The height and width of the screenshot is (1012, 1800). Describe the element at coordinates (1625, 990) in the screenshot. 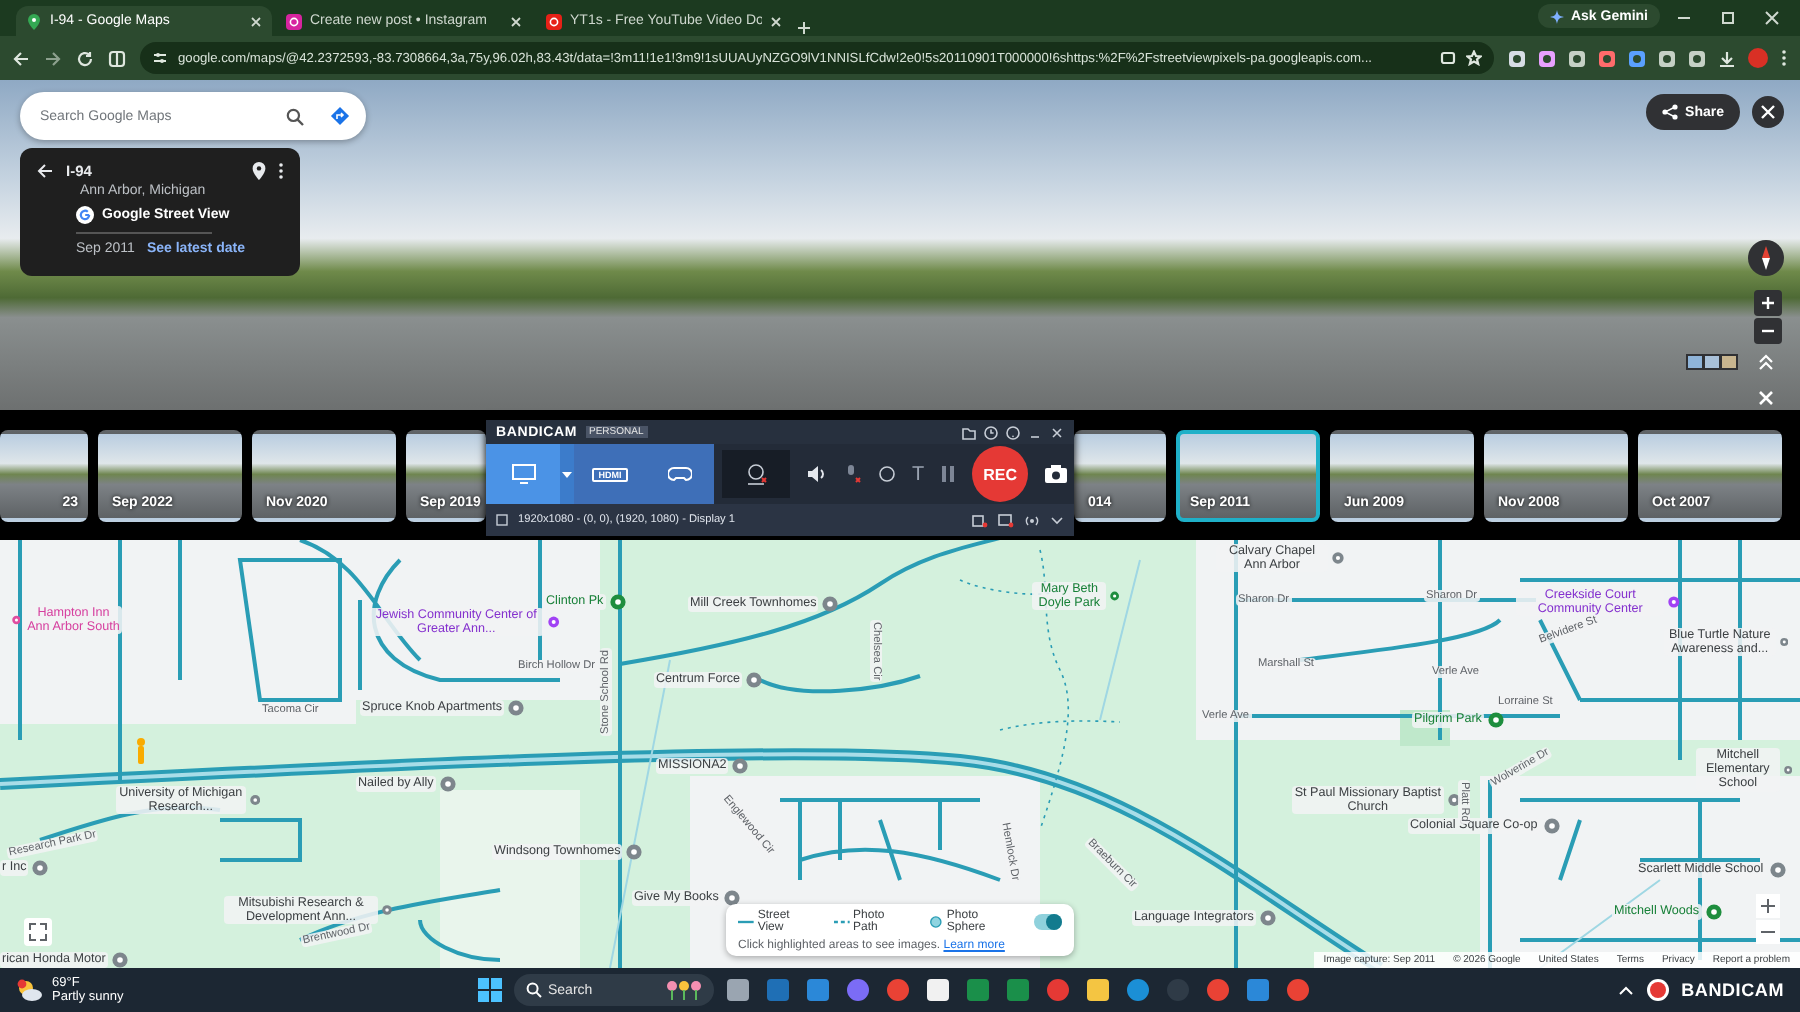

I see `chevron-up-icon` at that location.